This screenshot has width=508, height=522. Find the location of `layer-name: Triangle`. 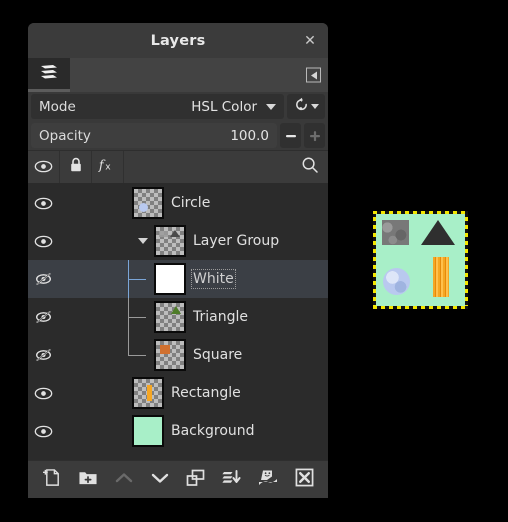

layer-name: Triangle is located at coordinates (220, 317).